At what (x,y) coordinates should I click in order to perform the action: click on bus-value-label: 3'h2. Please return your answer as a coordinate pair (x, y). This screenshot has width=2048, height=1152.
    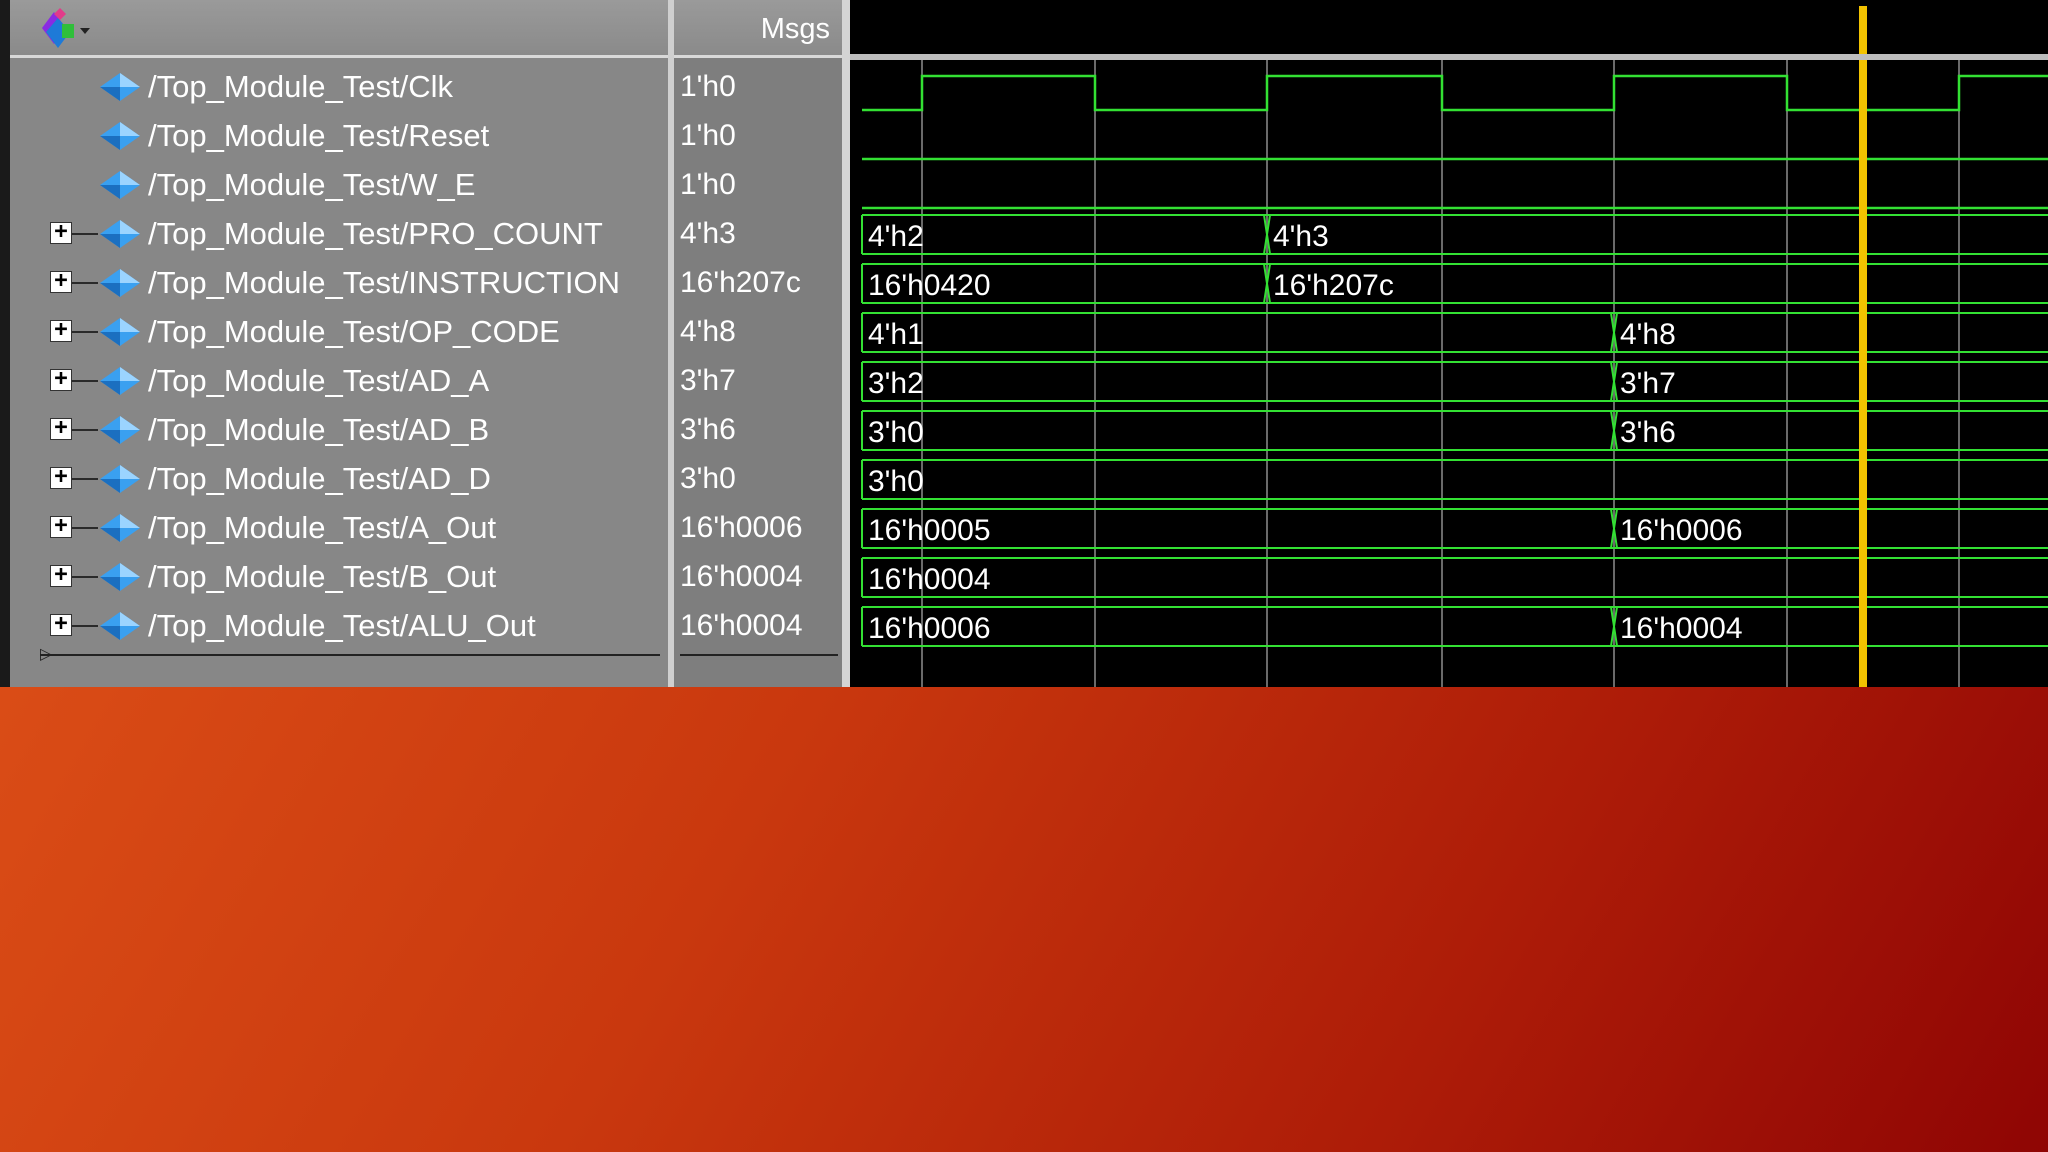
    Looking at the image, I should click on (896, 383).